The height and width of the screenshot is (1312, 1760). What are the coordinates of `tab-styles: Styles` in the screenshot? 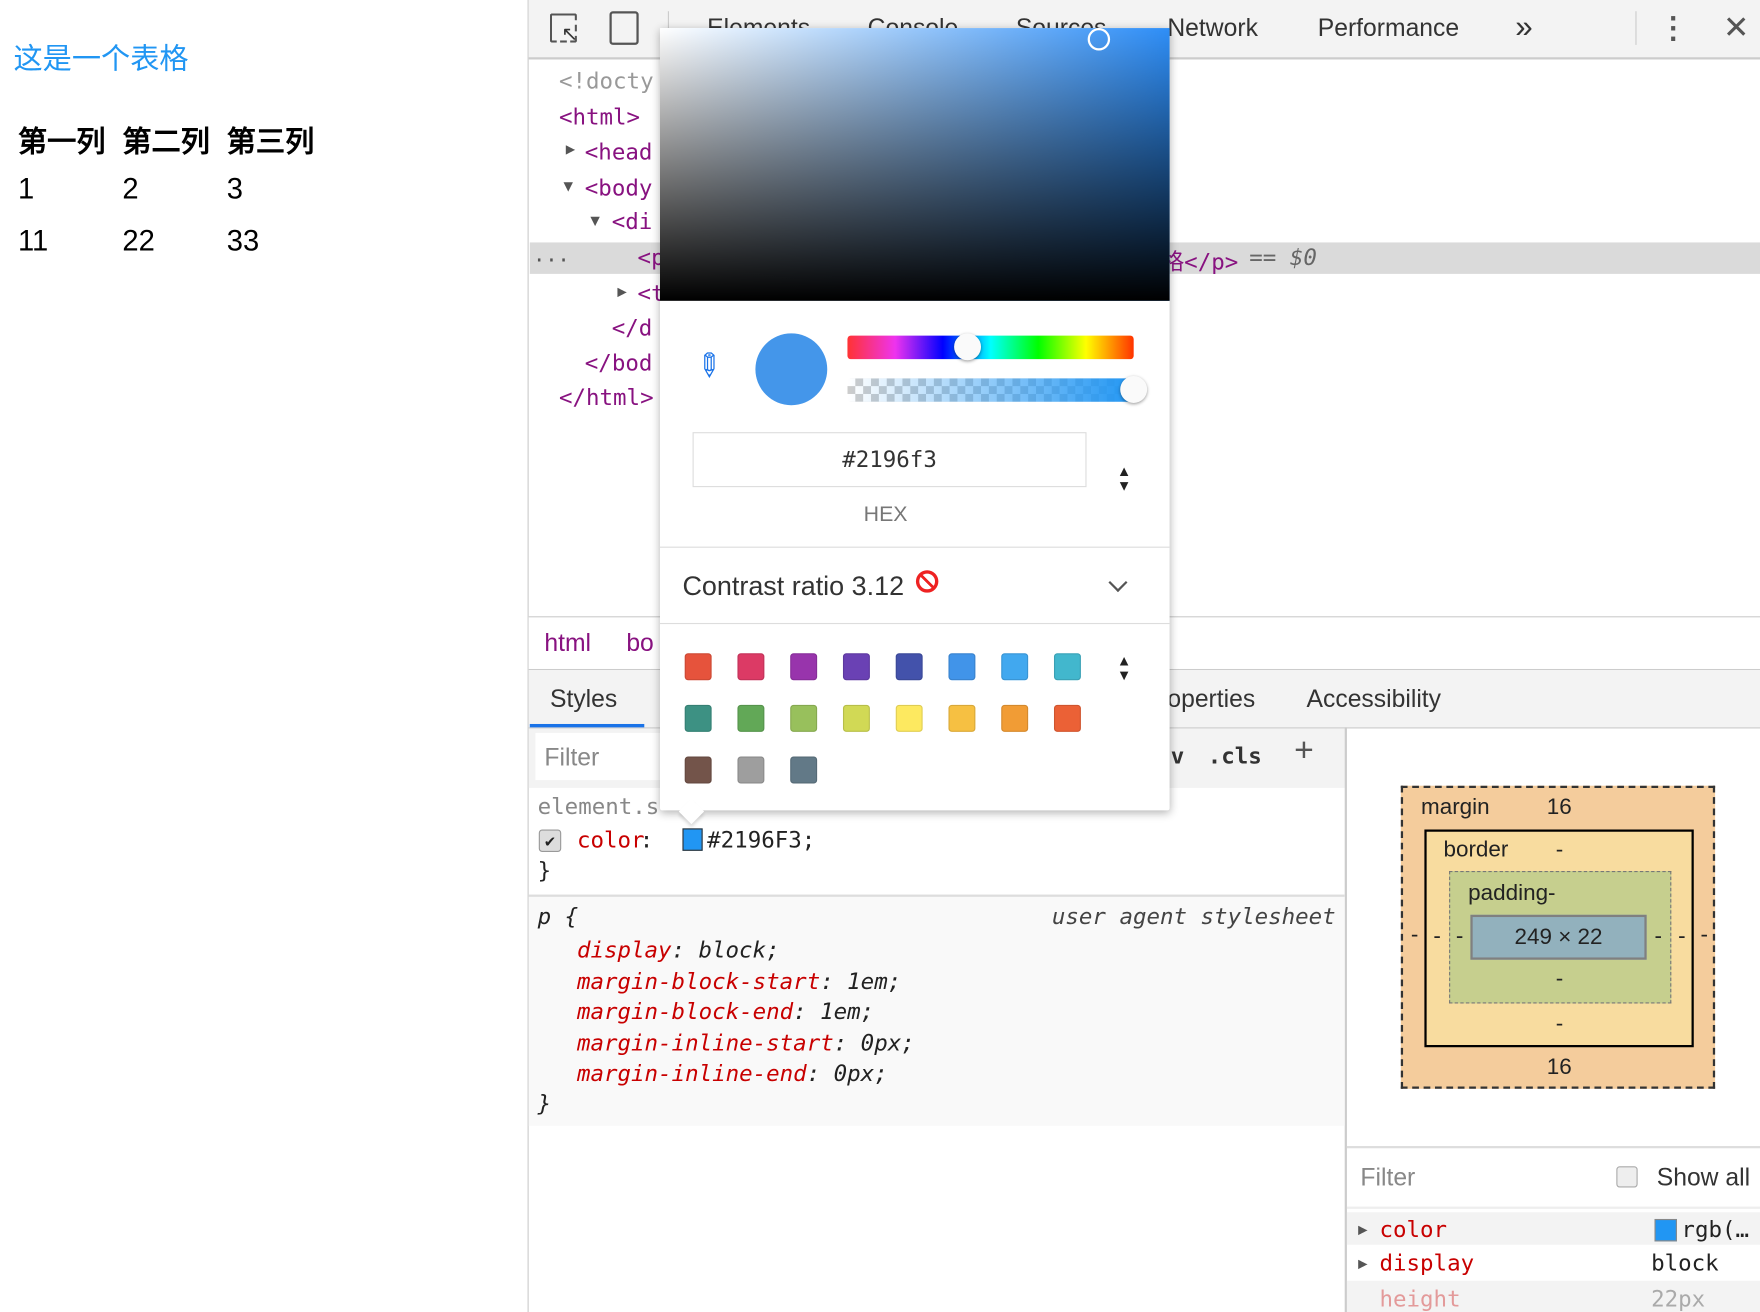 It's located at (583, 699).